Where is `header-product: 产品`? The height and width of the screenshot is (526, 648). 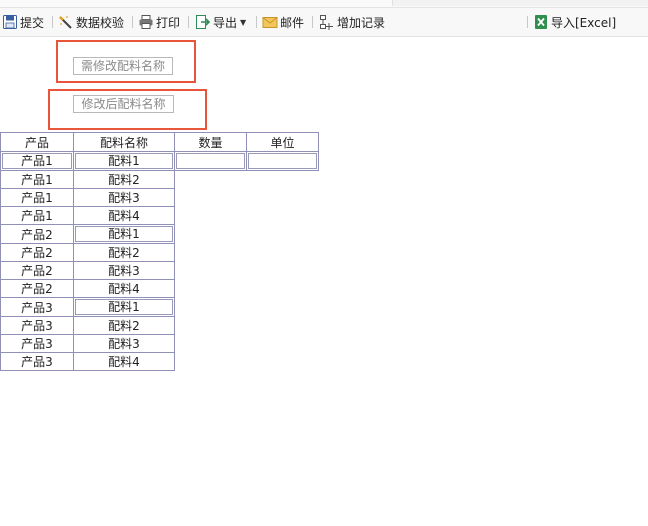
header-product: 产品 is located at coordinates (37, 142).